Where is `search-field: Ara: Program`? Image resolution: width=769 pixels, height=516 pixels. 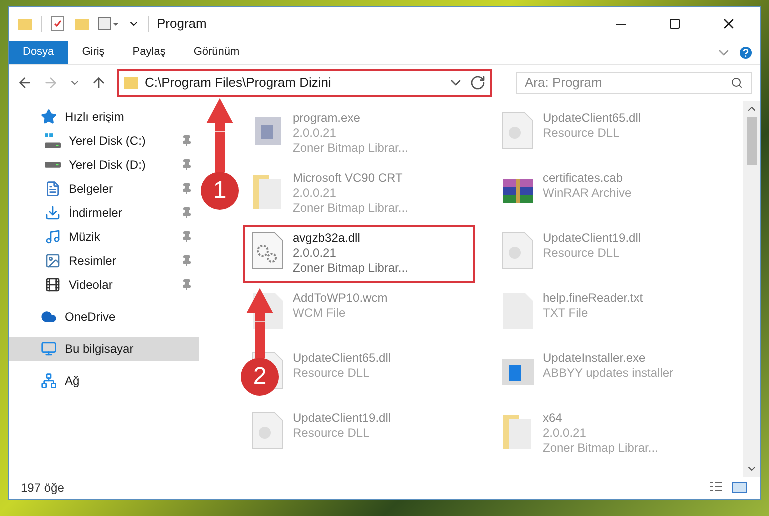 search-field: Ara: Program is located at coordinates (634, 83).